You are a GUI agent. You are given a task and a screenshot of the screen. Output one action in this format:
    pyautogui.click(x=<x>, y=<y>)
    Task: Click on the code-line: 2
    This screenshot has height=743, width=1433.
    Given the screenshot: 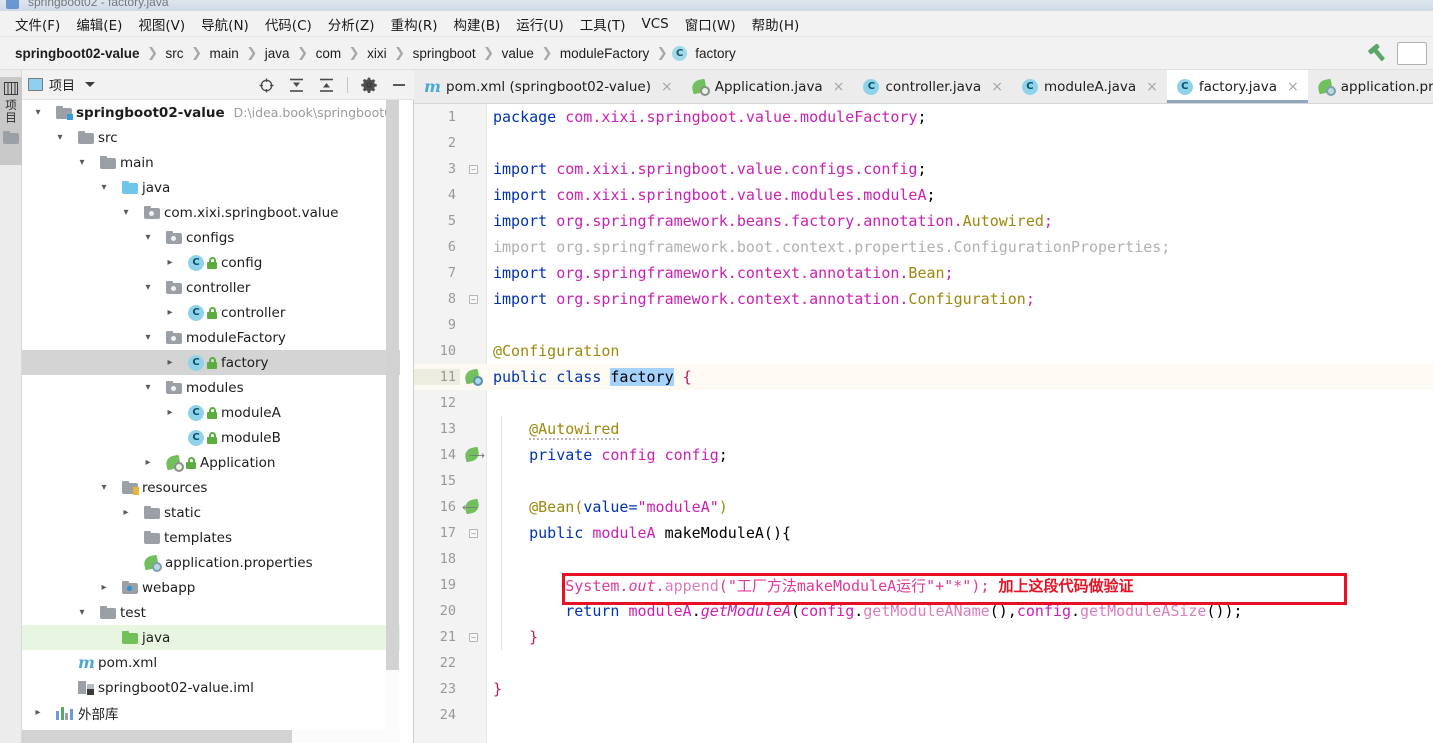 What is the action you would take?
    pyautogui.click(x=923, y=143)
    